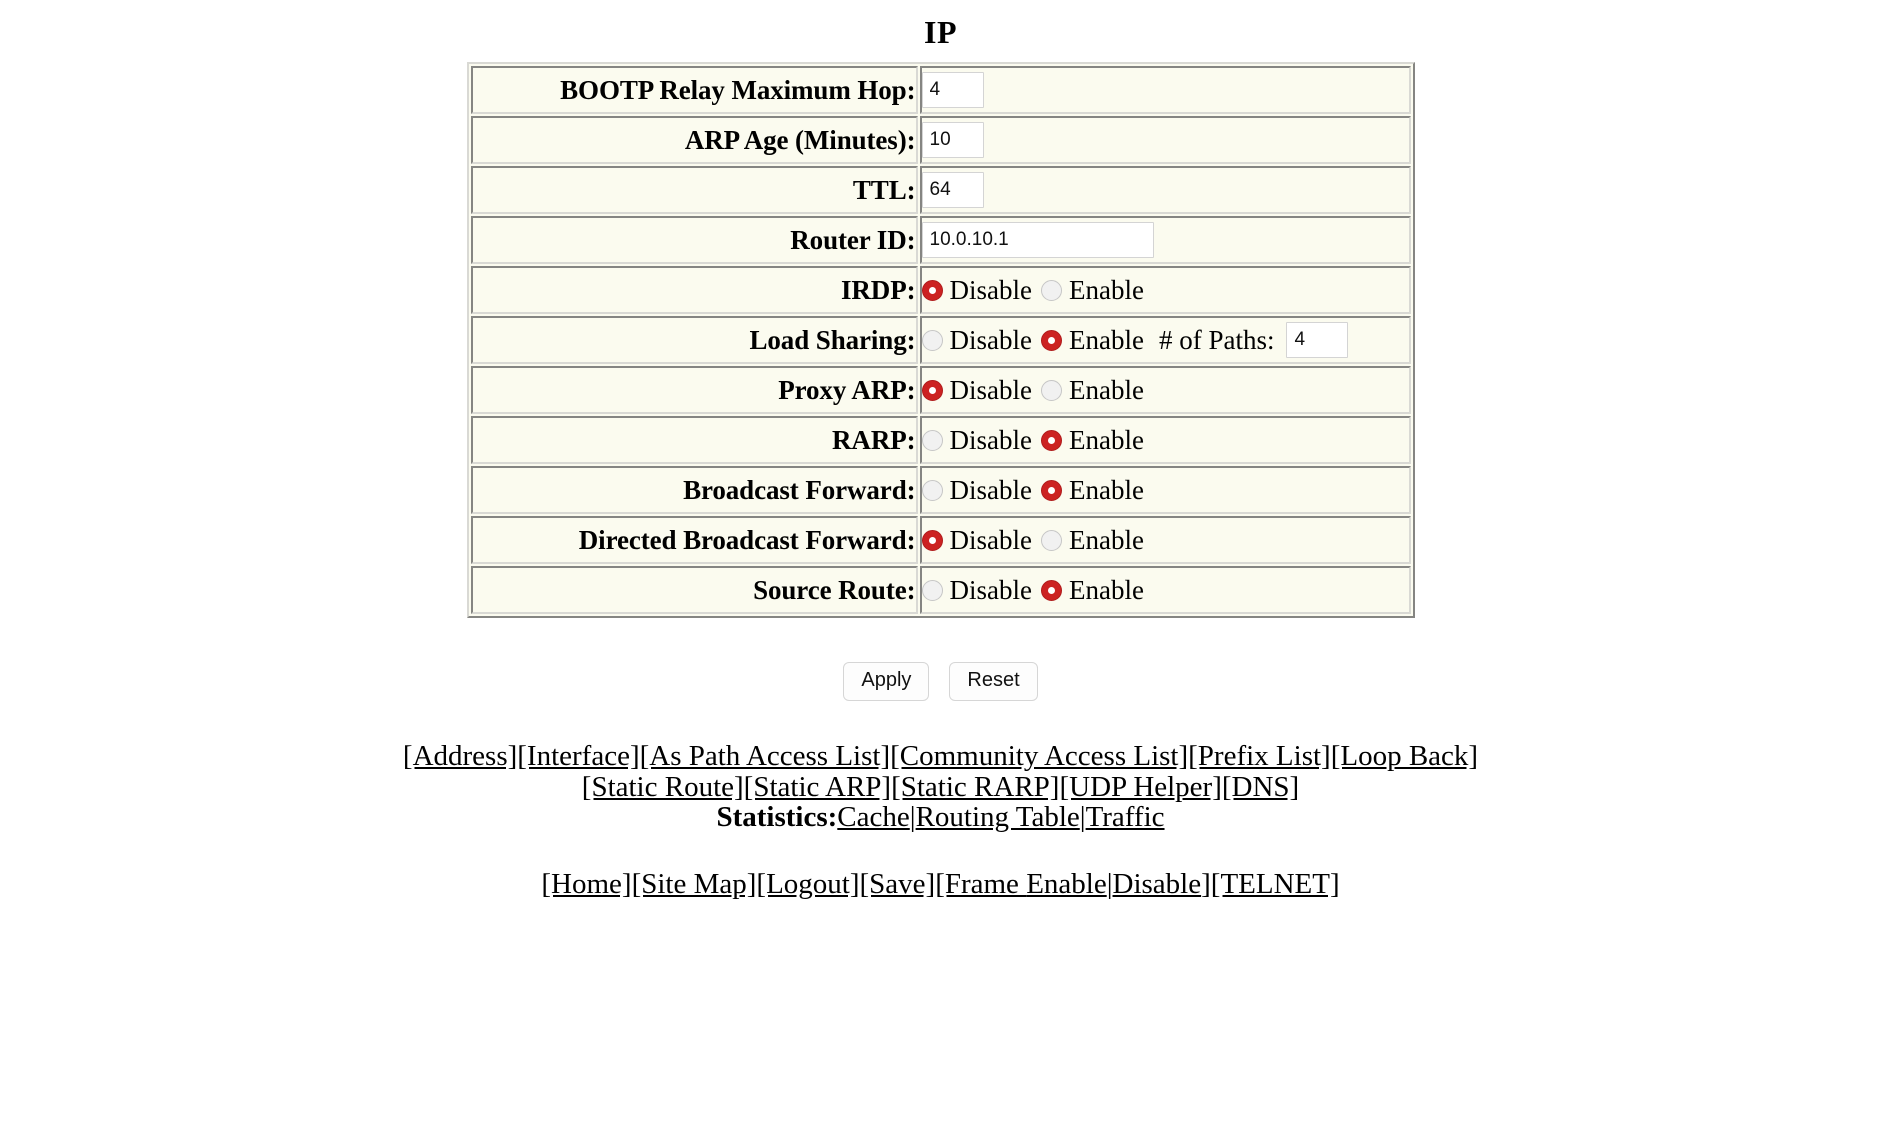 The image size is (1881, 1136). Describe the element at coordinates (460, 756) in the screenshot. I see `nav-link-address: [Address]` at that location.